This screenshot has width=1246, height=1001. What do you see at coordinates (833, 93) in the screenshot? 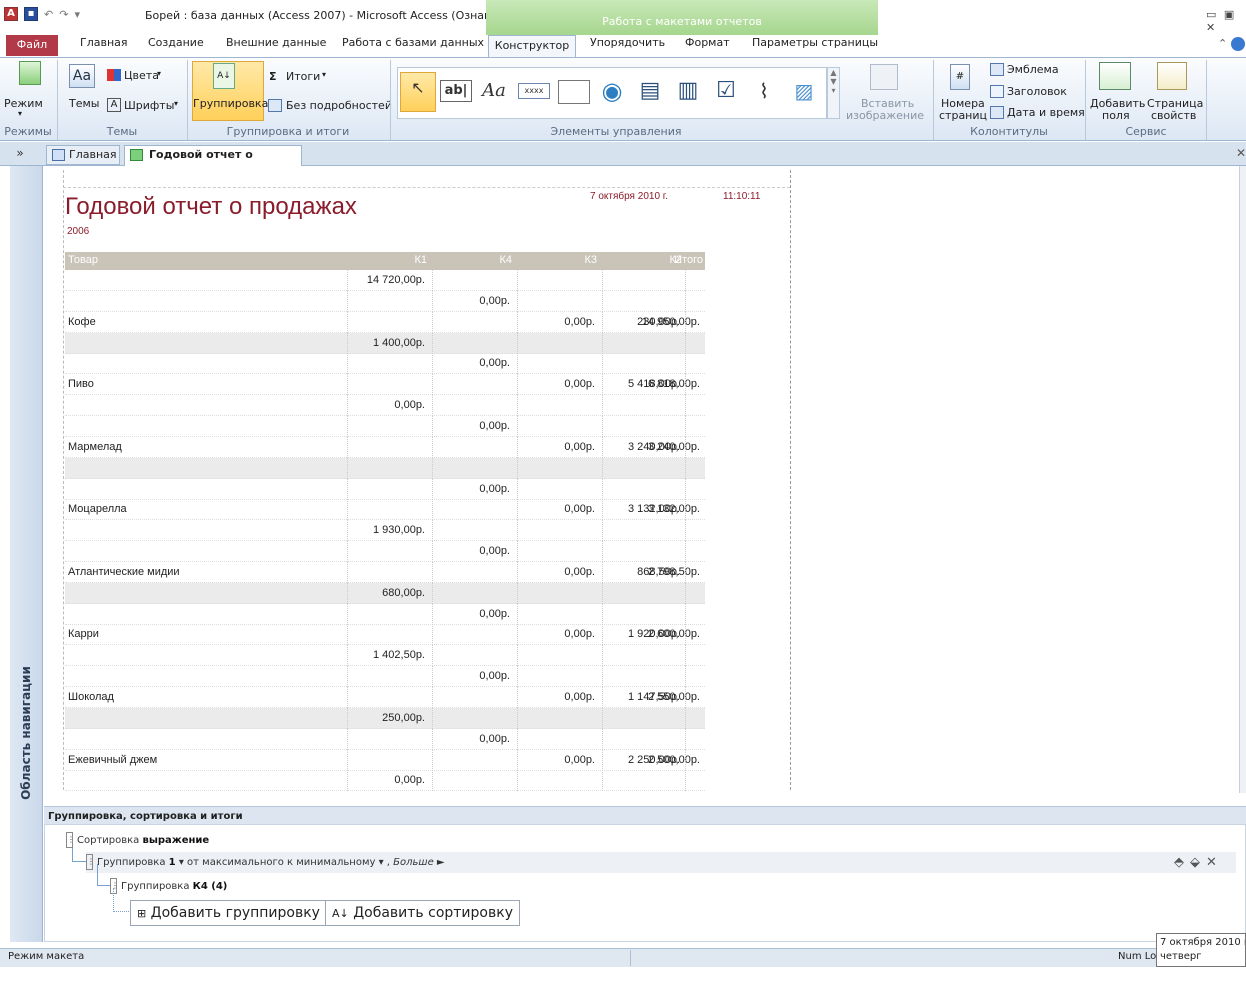
I see `gallery-scroll: ▲ ▼ ▾` at bounding box center [833, 93].